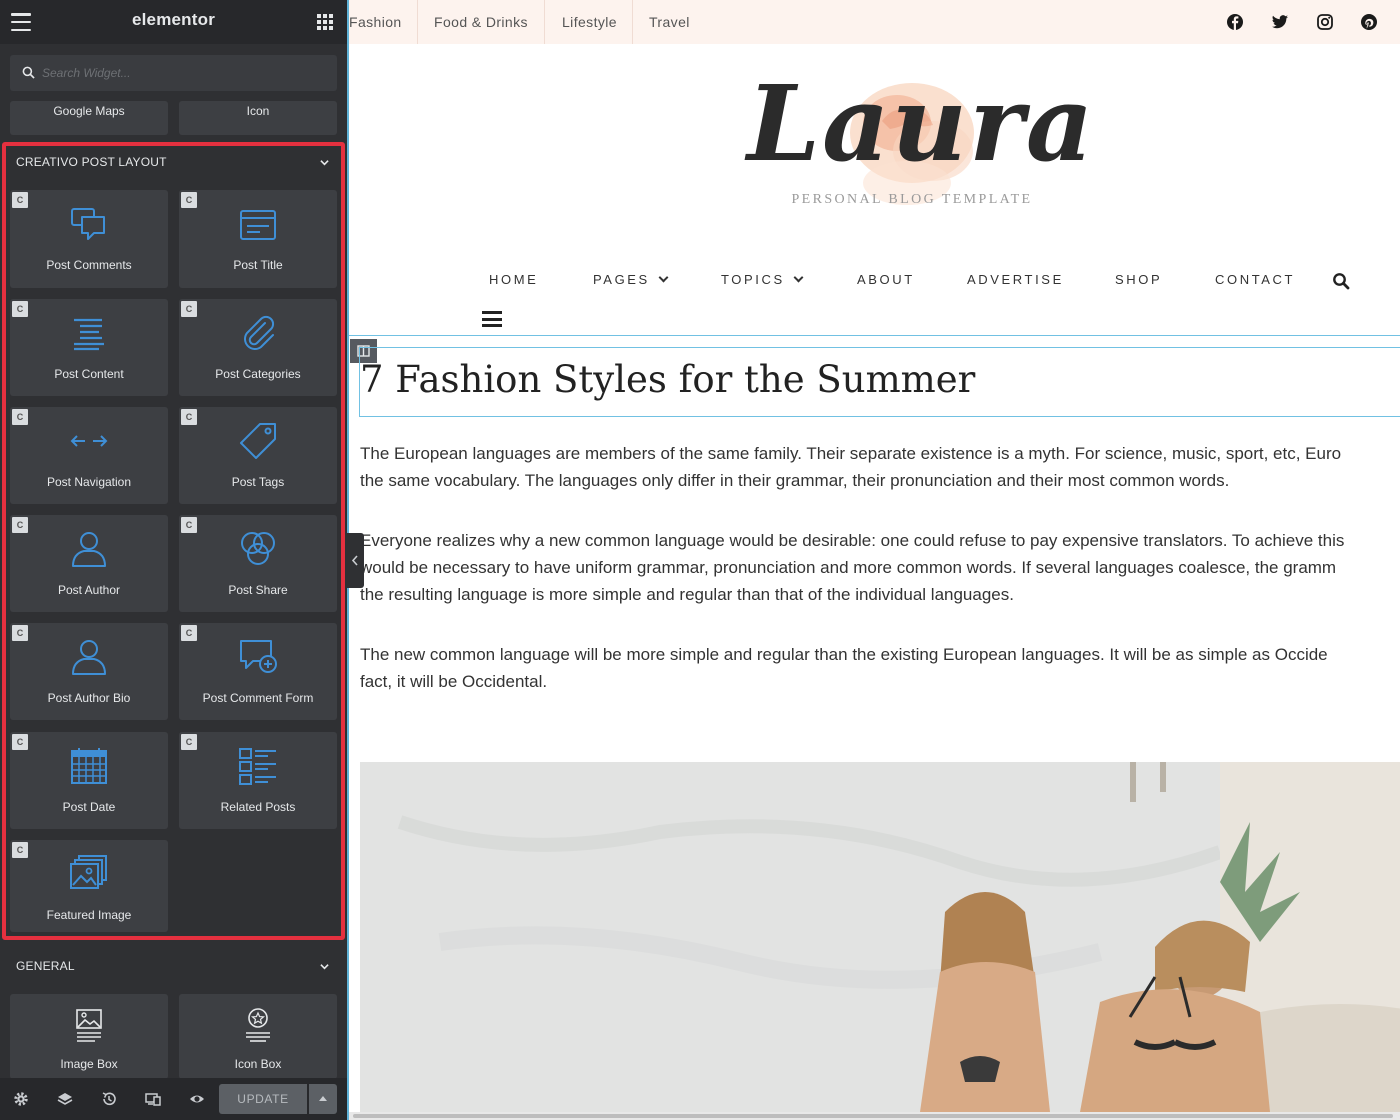 This screenshot has height=1120, width=1400. I want to click on widget-featured-image: C Featured Image, so click(89, 886).